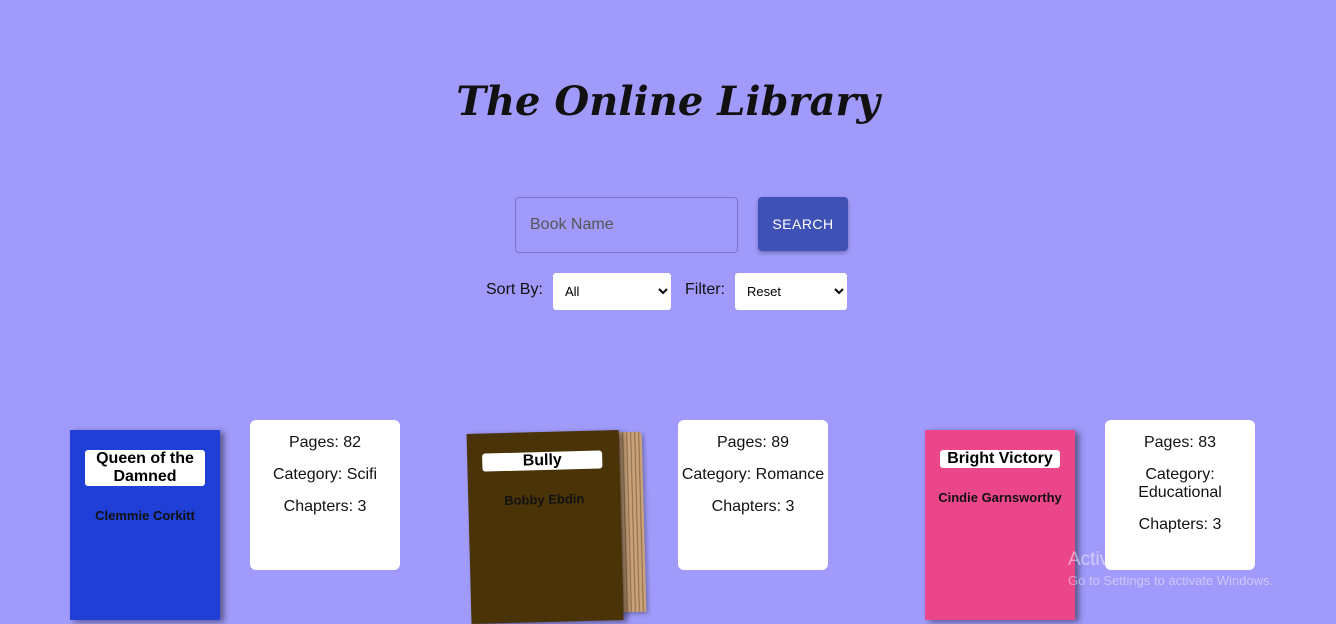 Image resolution: width=1336 pixels, height=624 pixels. I want to click on book-category: Category: Romance, so click(753, 474).